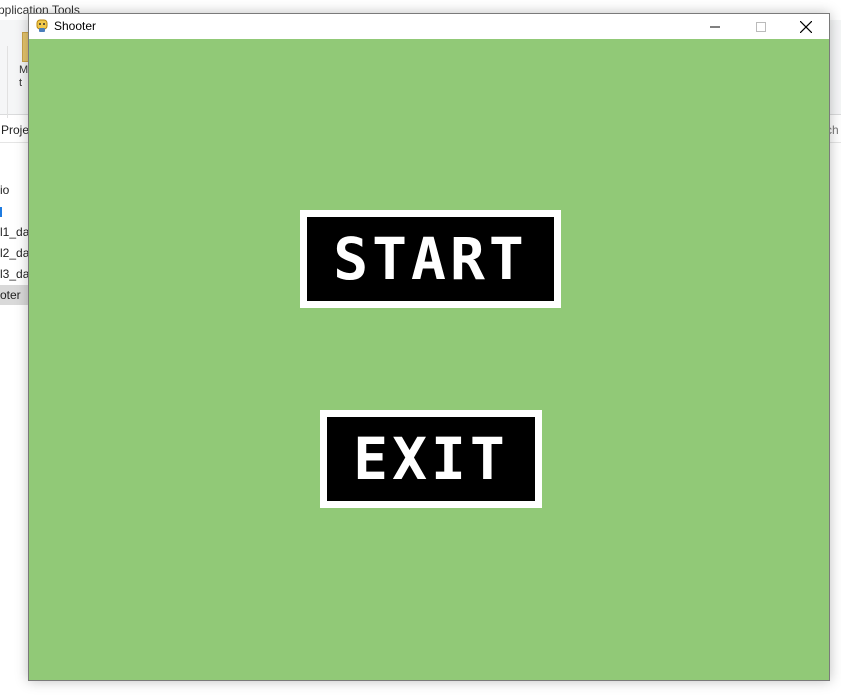 The image size is (841, 699). I want to click on close-icon, so click(806, 26).